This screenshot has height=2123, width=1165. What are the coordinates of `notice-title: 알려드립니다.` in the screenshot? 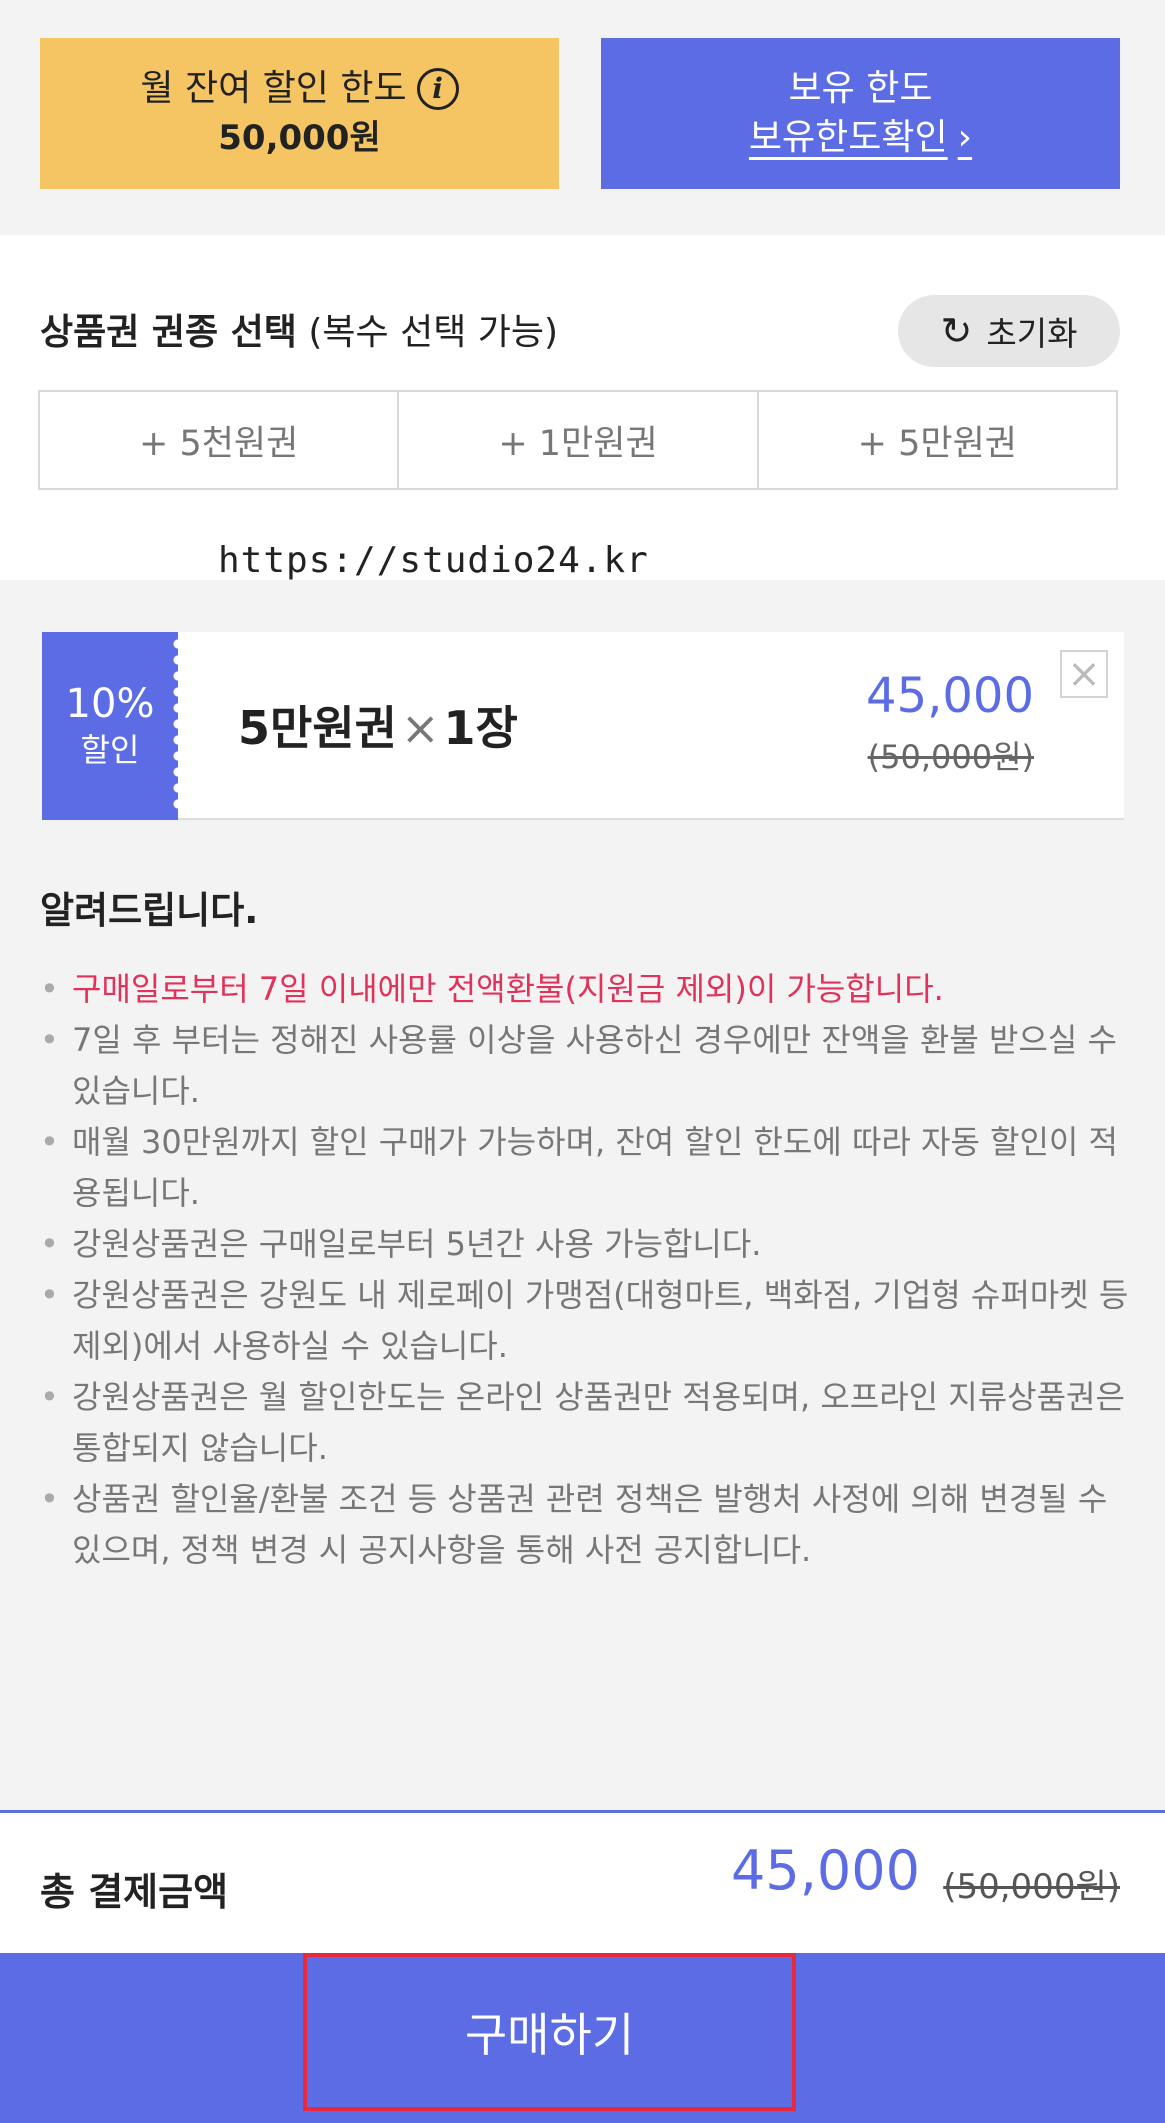 It's located at (149, 910).